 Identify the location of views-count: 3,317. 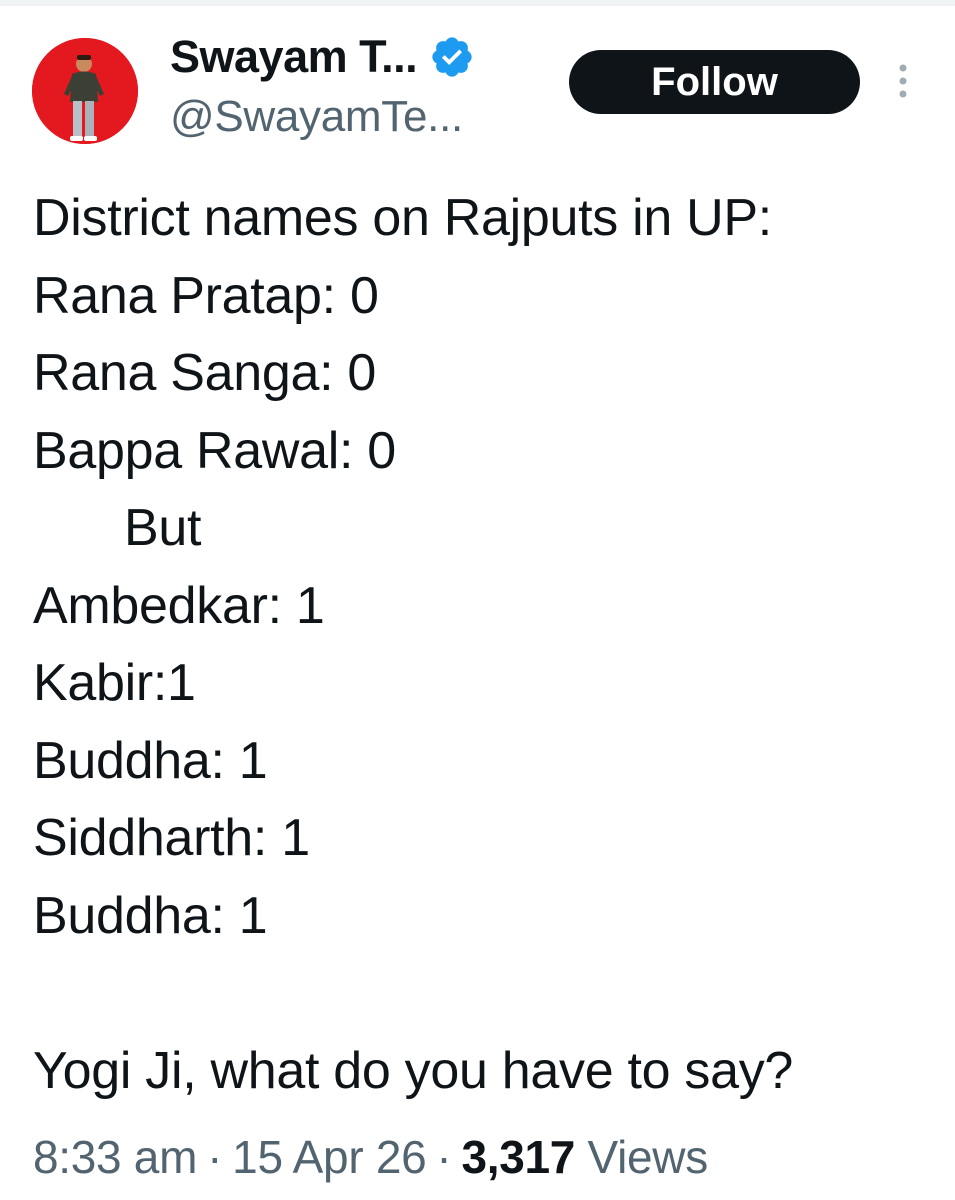
(518, 1157).